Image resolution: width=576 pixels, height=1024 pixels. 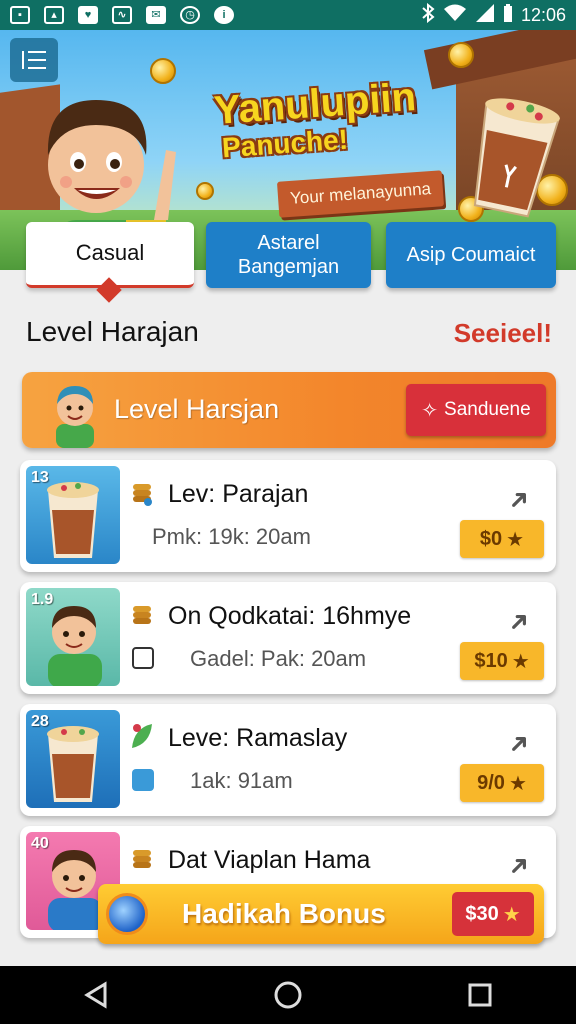 What do you see at coordinates (455, 15) in the screenshot?
I see `wifi-icon` at bounding box center [455, 15].